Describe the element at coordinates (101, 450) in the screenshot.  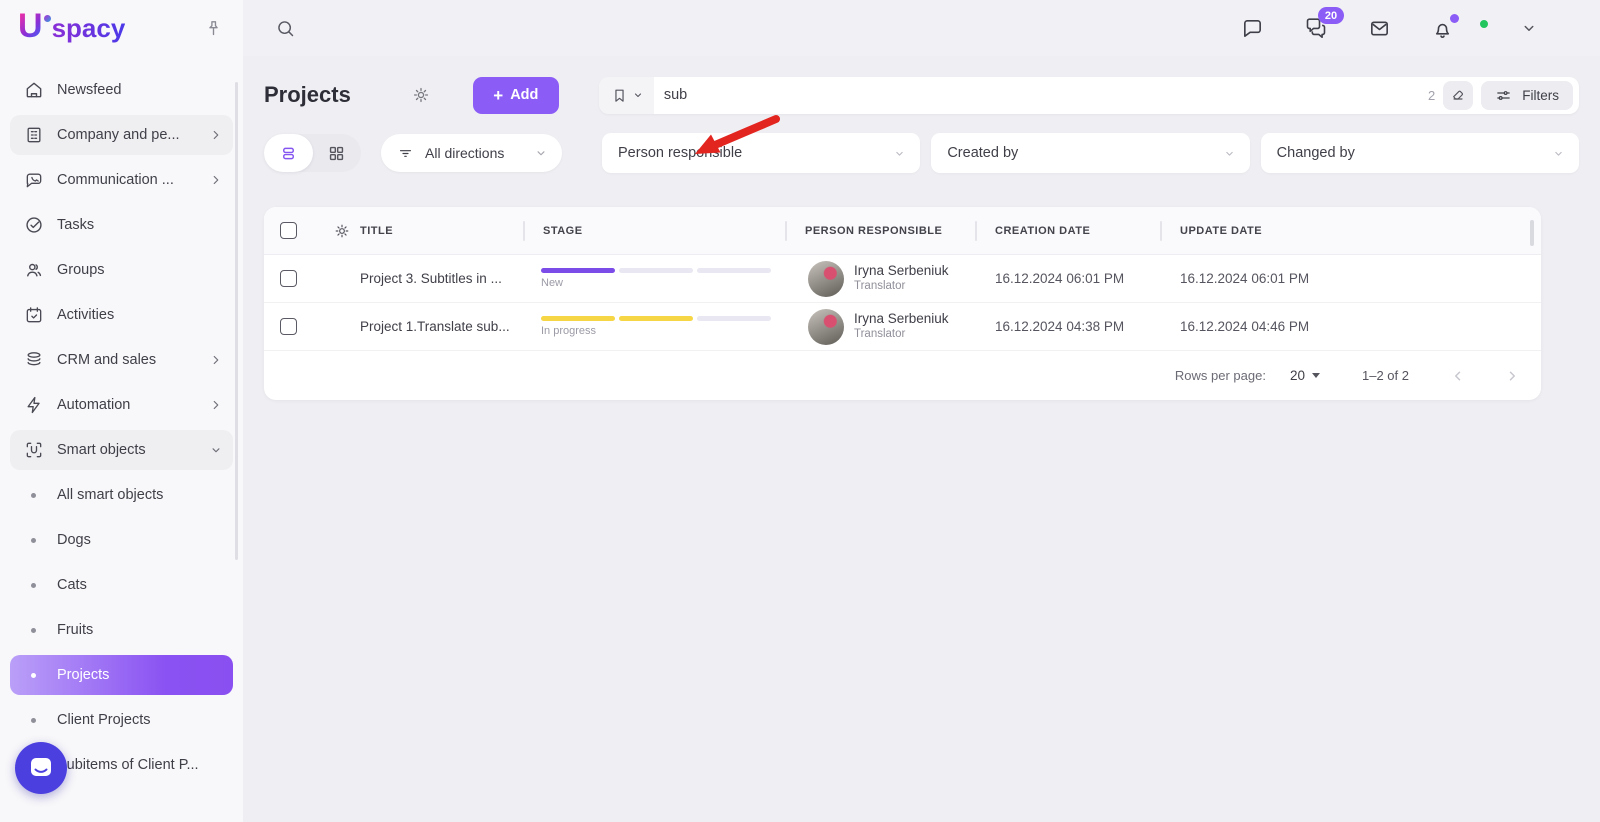
I see `sidebar-item-label: Smart objects` at that location.